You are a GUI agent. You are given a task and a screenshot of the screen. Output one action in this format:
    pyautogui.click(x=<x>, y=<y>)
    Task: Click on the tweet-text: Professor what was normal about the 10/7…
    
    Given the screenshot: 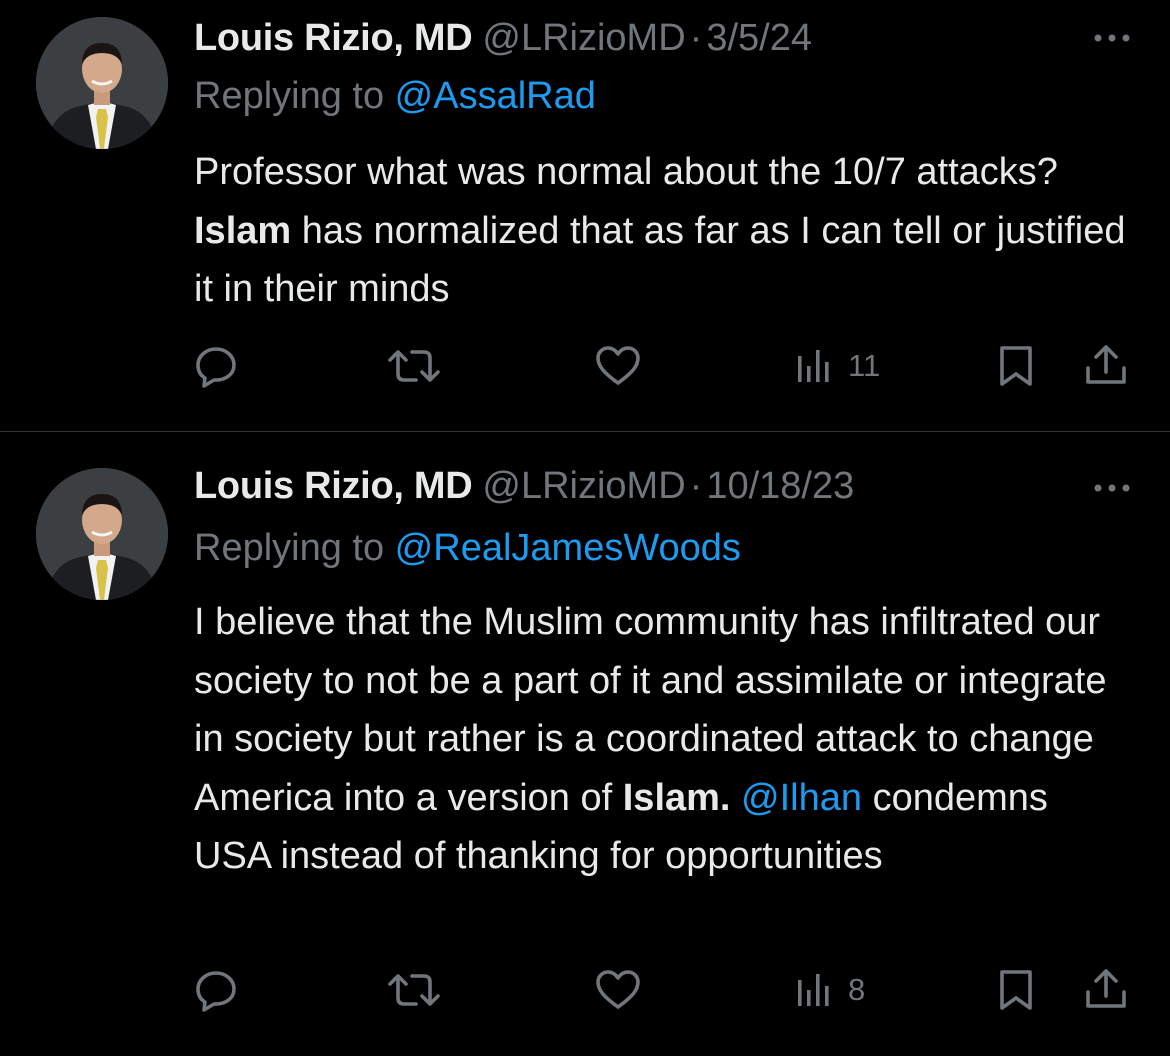 What is the action you would take?
    pyautogui.click(x=664, y=231)
    